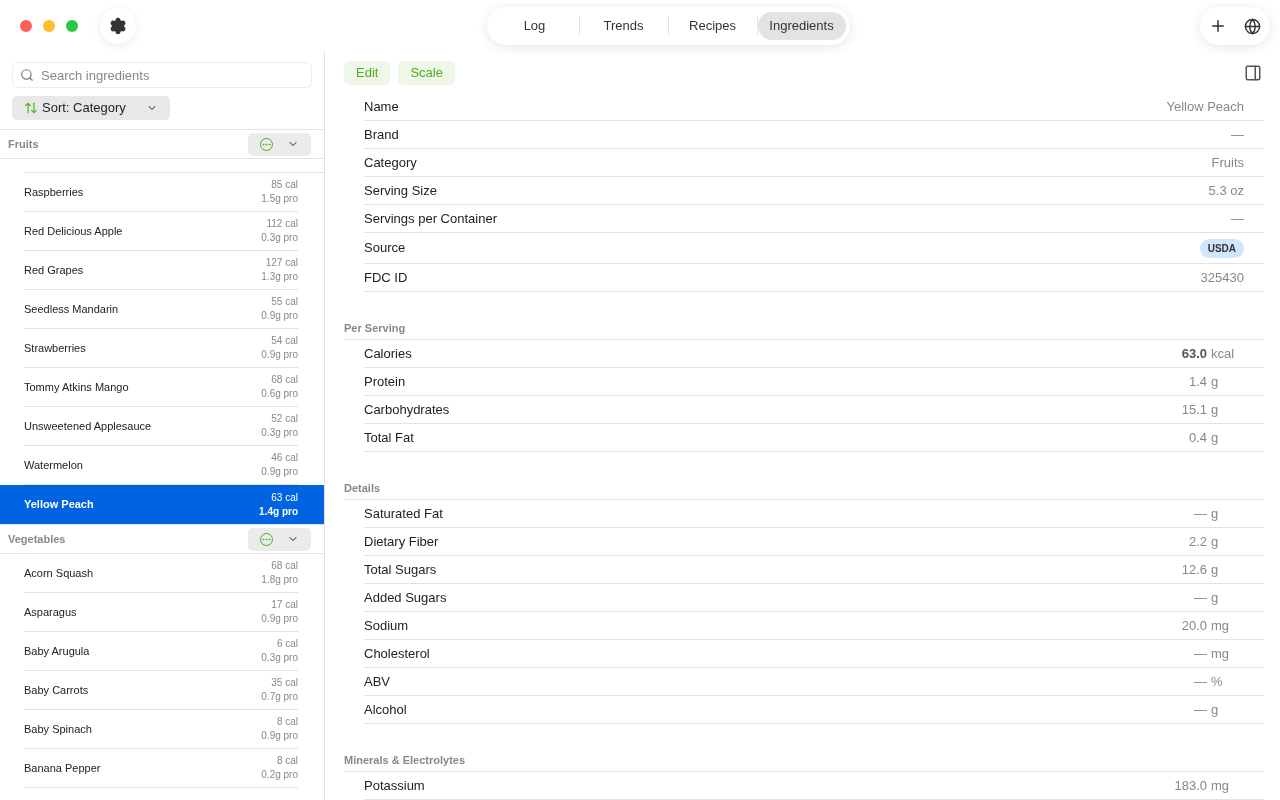  I want to click on sort-button: Sort: Category, so click(91, 108).